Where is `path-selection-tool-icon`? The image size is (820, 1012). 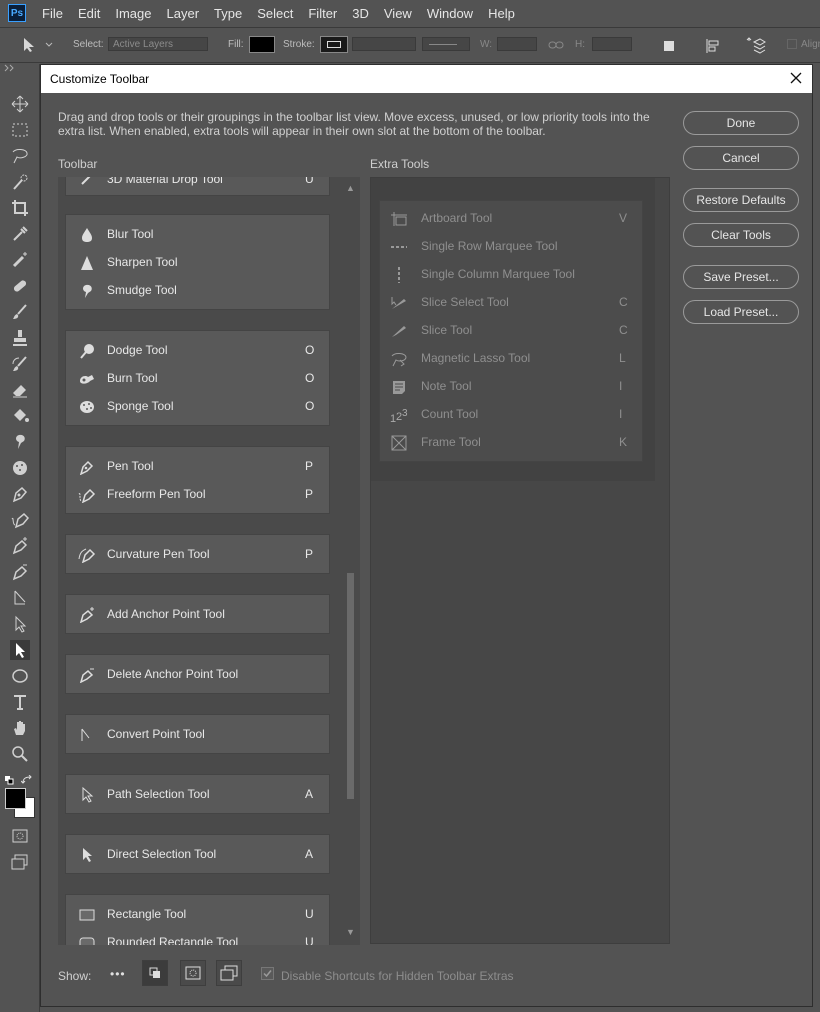
path-selection-tool-icon is located at coordinates (20, 624).